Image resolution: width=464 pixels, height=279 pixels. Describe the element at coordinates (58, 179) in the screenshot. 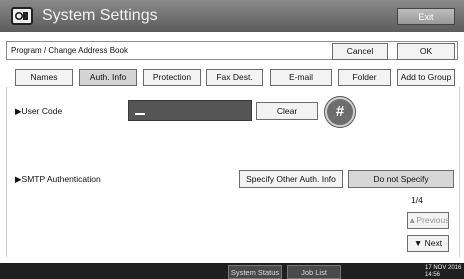

I see `smtp-authentication-label: ▶SMTP Authentication` at that location.